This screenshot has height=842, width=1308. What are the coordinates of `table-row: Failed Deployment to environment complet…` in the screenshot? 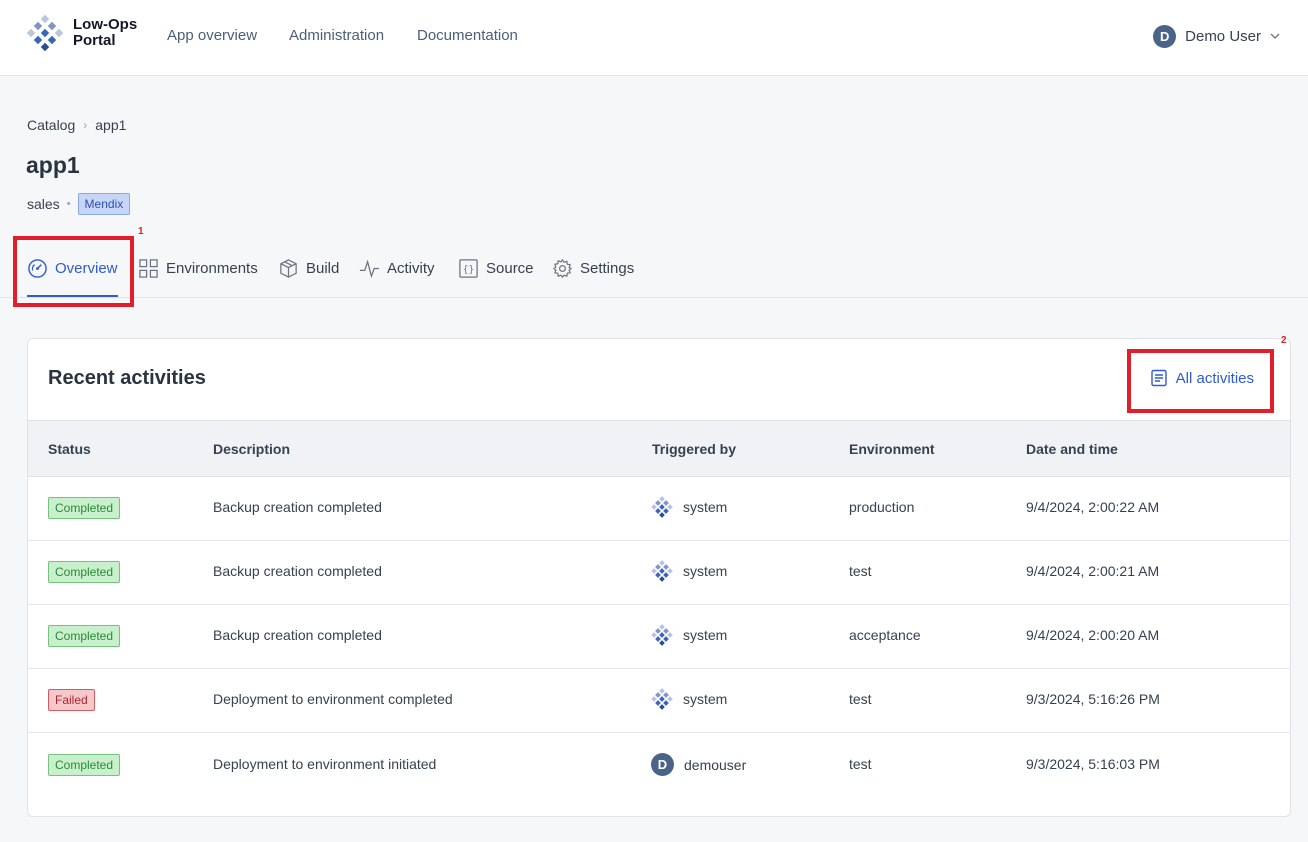 It's located at (659, 701).